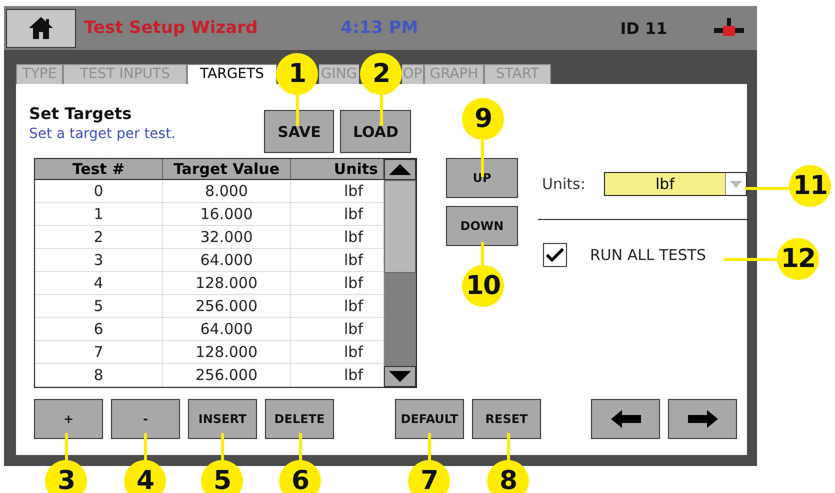 This screenshot has height=493, width=835. Describe the element at coordinates (232, 74) in the screenshot. I see `tab: TARGETS` at that location.